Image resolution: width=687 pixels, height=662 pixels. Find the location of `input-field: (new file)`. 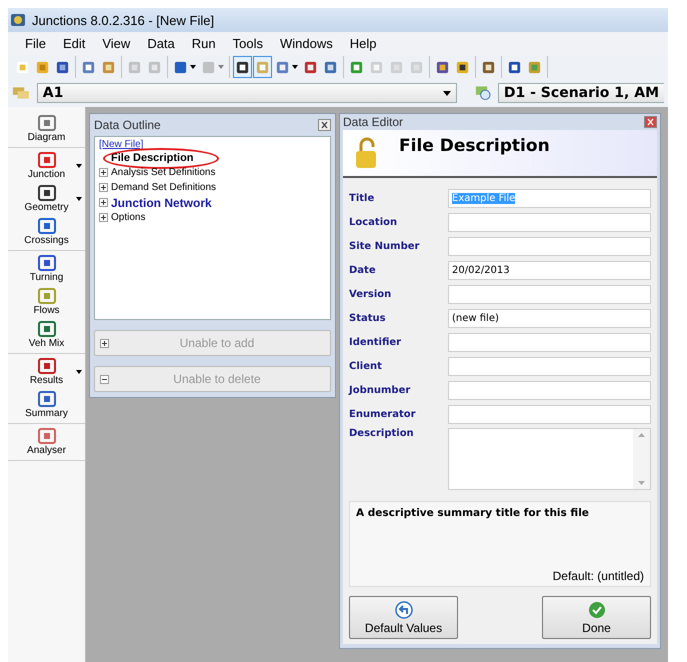

input-field: (new file) is located at coordinates (549, 318).